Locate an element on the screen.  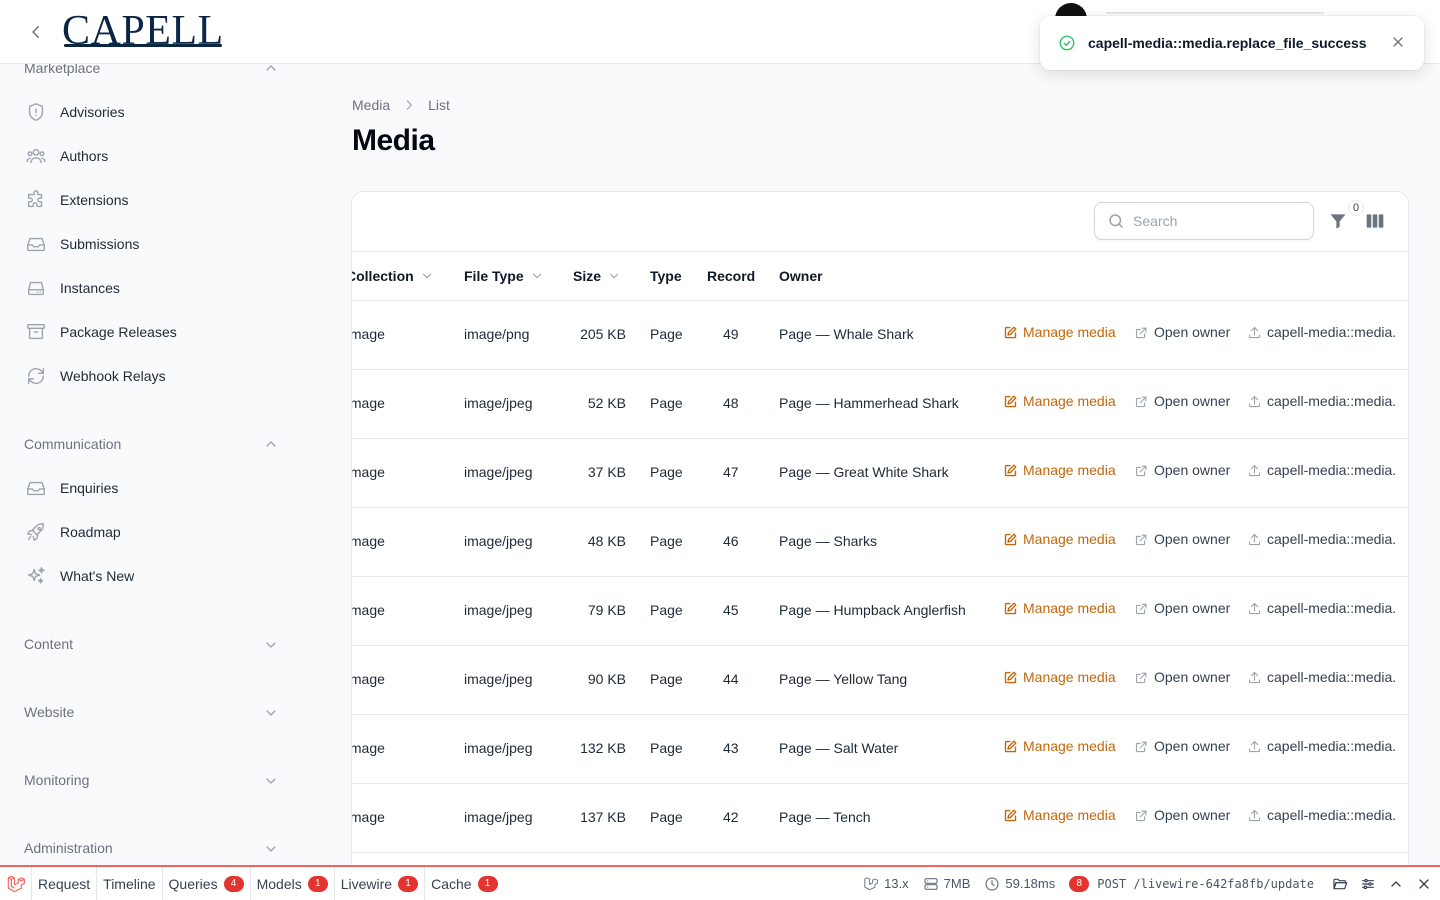
sidebar-group-communication: Communication is located at coordinates (72, 444).